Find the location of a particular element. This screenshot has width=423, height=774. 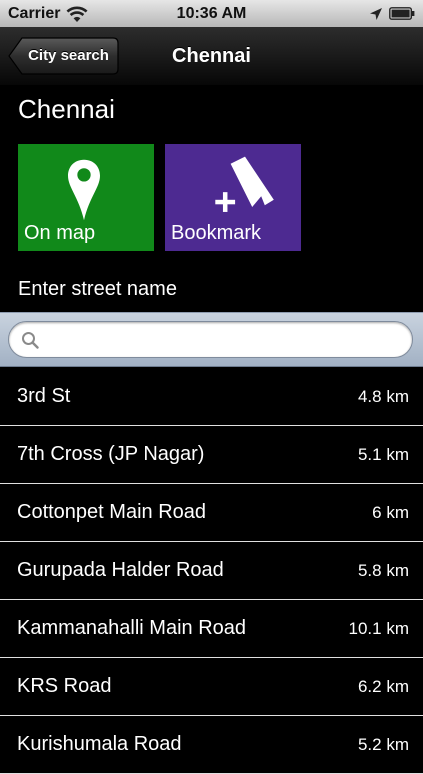

street-distance: 6 km is located at coordinates (390, 512).